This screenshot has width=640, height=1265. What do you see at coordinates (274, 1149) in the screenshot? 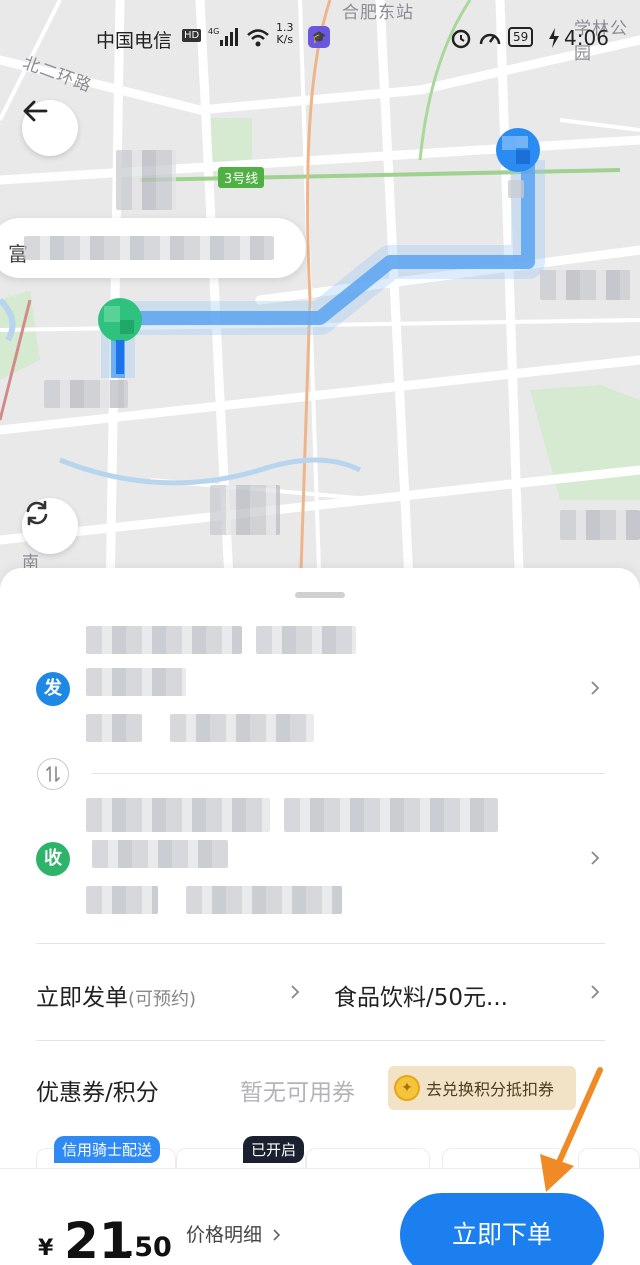
I see `enabled-tag: 已开启` at bounding box center [274, 1149].